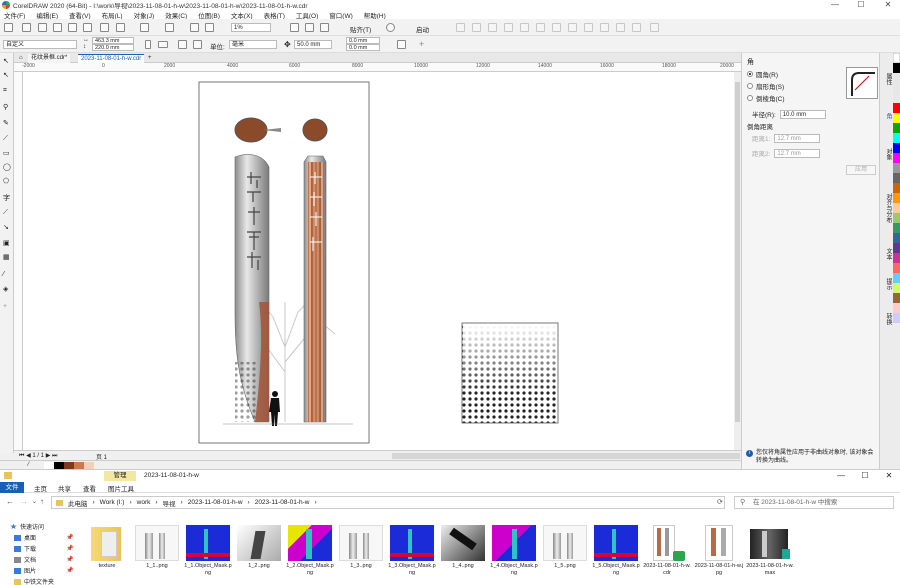 The height and width of the screenshot is (585, 900). Describe the element at coordinates (7, 197) in the screenshot. I see `text-tool-icon: 字` at that location.